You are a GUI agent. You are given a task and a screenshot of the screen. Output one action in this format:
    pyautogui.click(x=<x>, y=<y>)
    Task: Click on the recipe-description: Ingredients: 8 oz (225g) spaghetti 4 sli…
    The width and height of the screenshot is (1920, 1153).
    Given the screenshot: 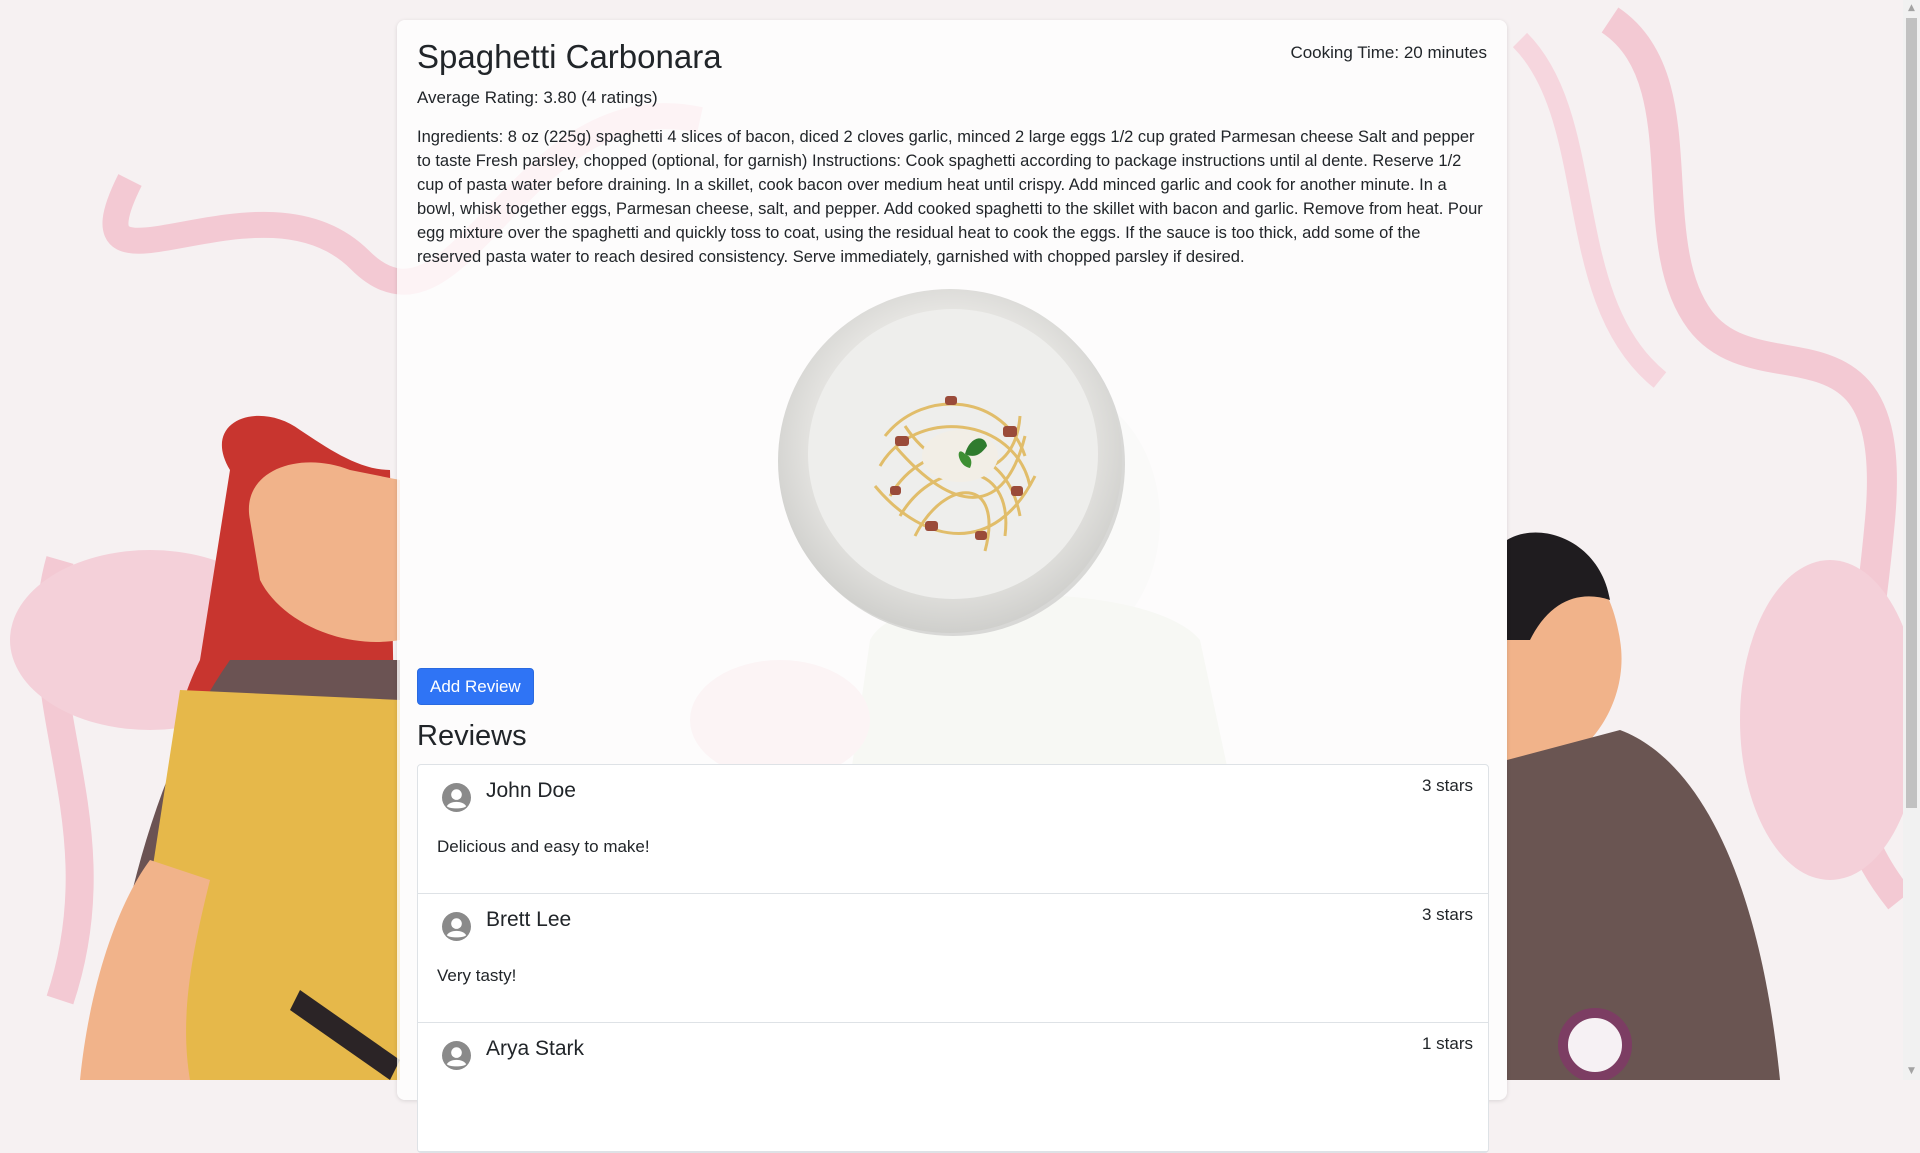 What is the action you would take?
    pyautogui.click(x=950, y=197)
    